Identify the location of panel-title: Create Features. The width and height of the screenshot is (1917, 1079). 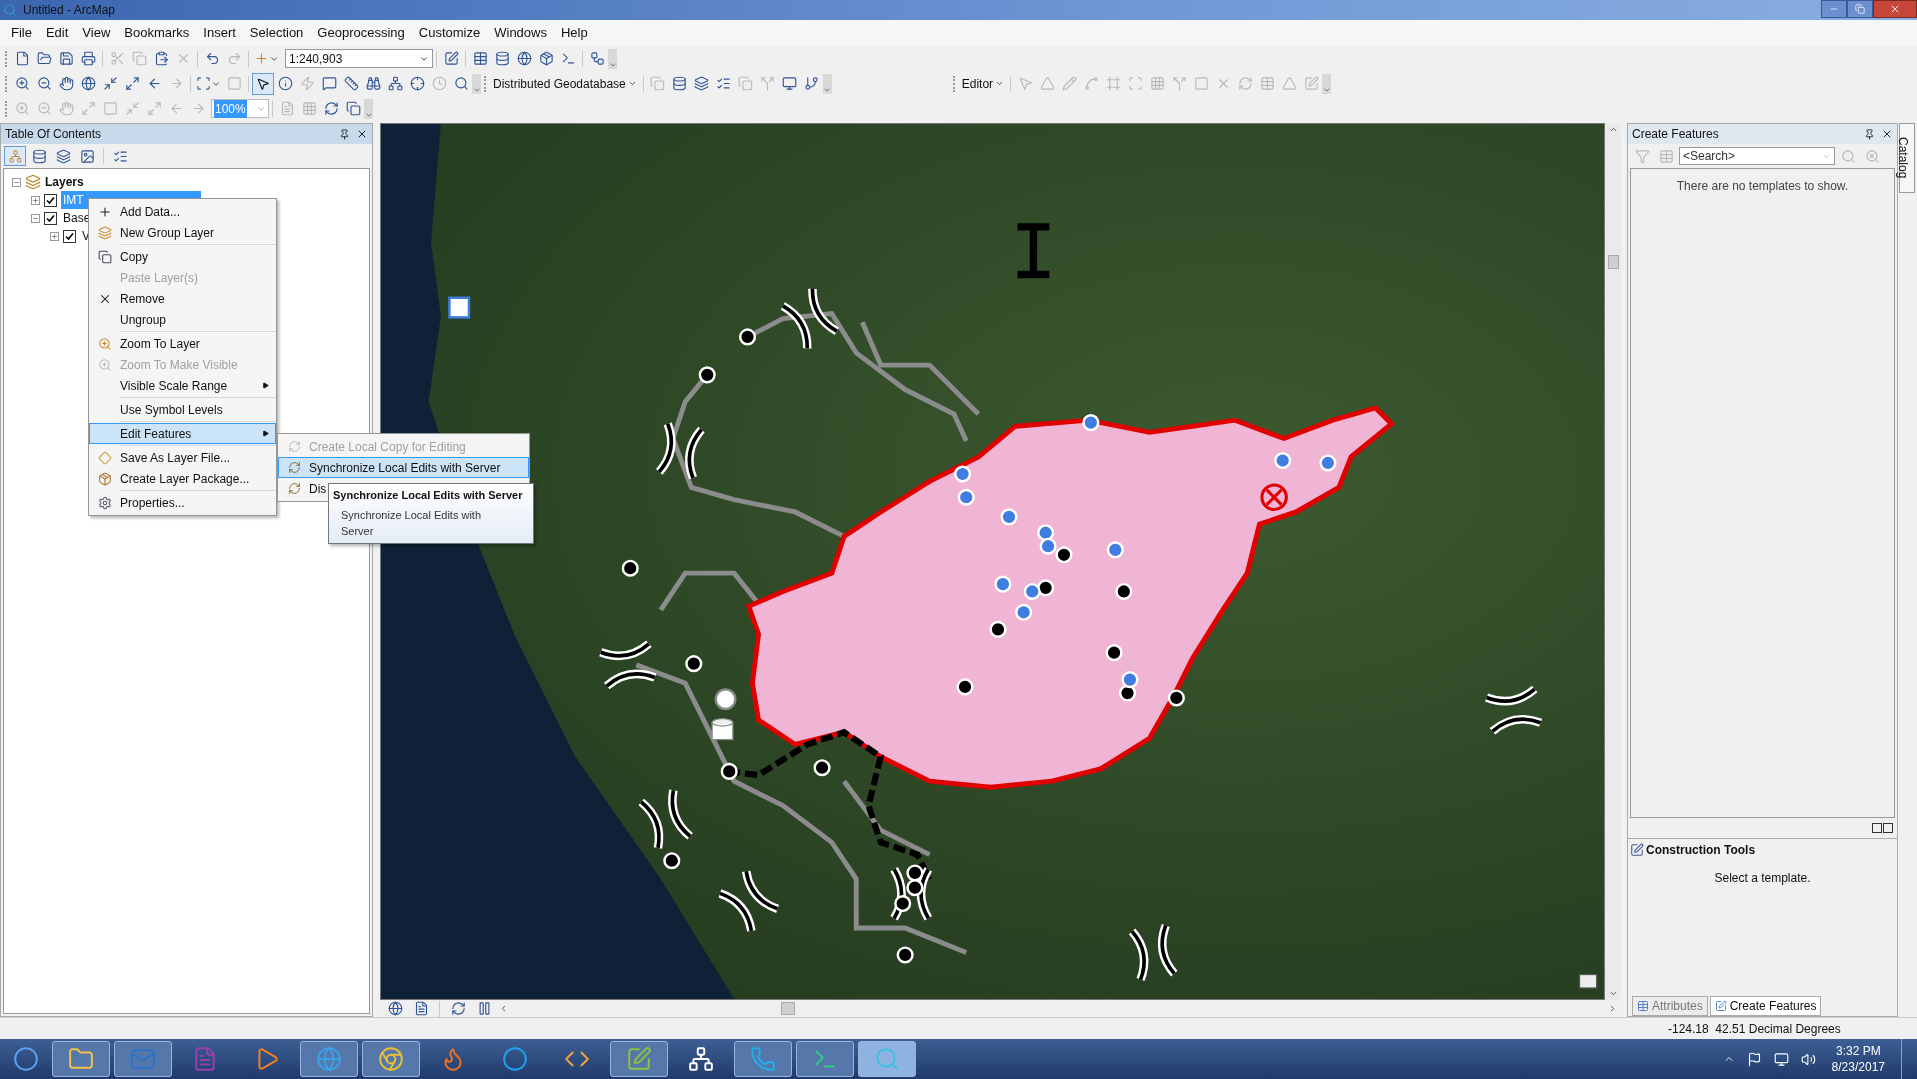
(1675, 134).